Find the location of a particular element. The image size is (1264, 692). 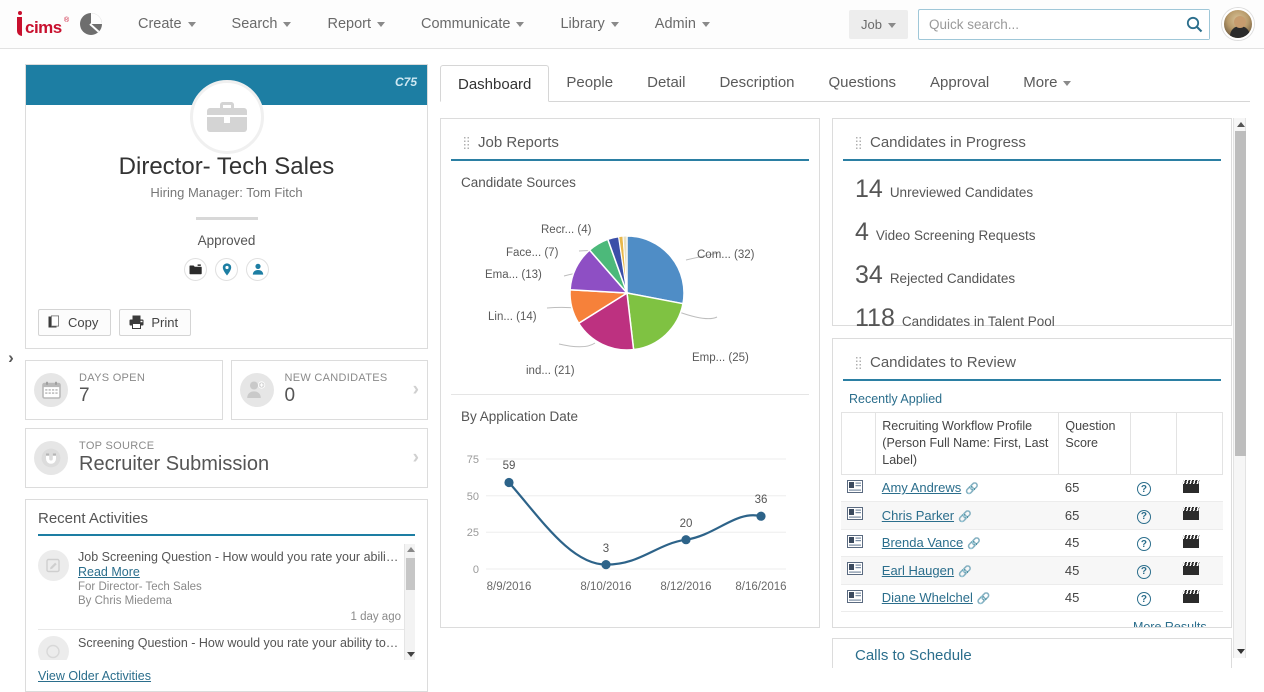

nav-item-search: Search is located at coordinates (262, 24).